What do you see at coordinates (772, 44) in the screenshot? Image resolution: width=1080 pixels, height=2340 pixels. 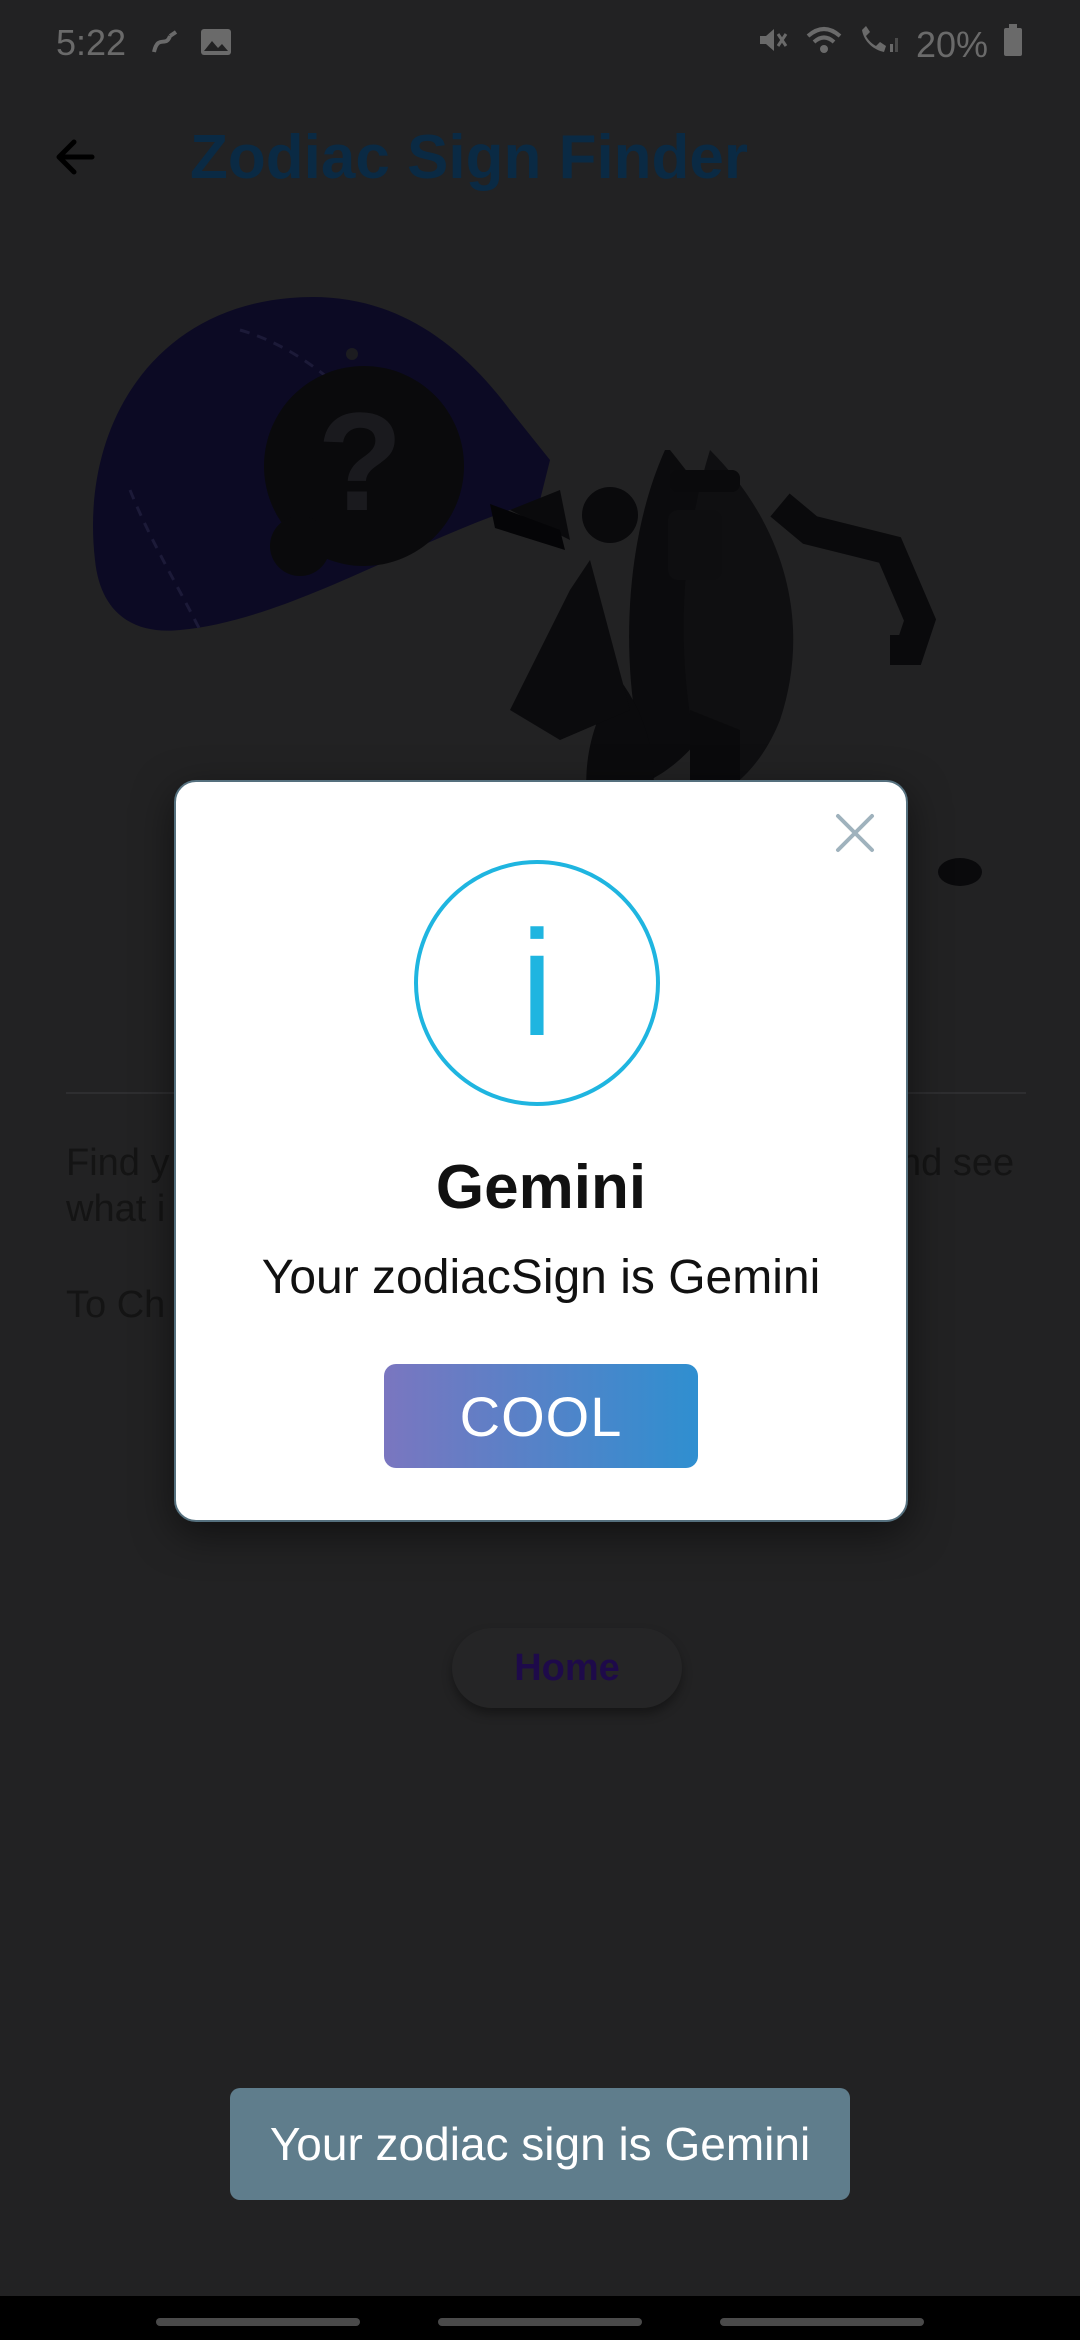 I see `mute-icon` at bounding box center [772, 44].